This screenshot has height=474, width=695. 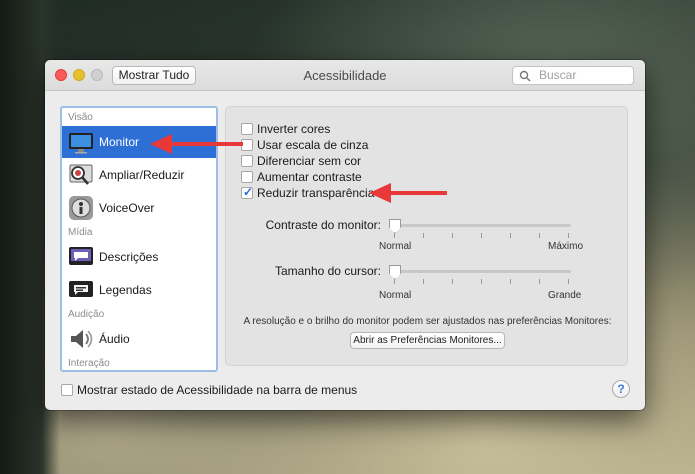 What do you see at coordinates (565, 295) in the screenshot?
I see `cursor-max-label: Grande` at bounding box center [565, 295].